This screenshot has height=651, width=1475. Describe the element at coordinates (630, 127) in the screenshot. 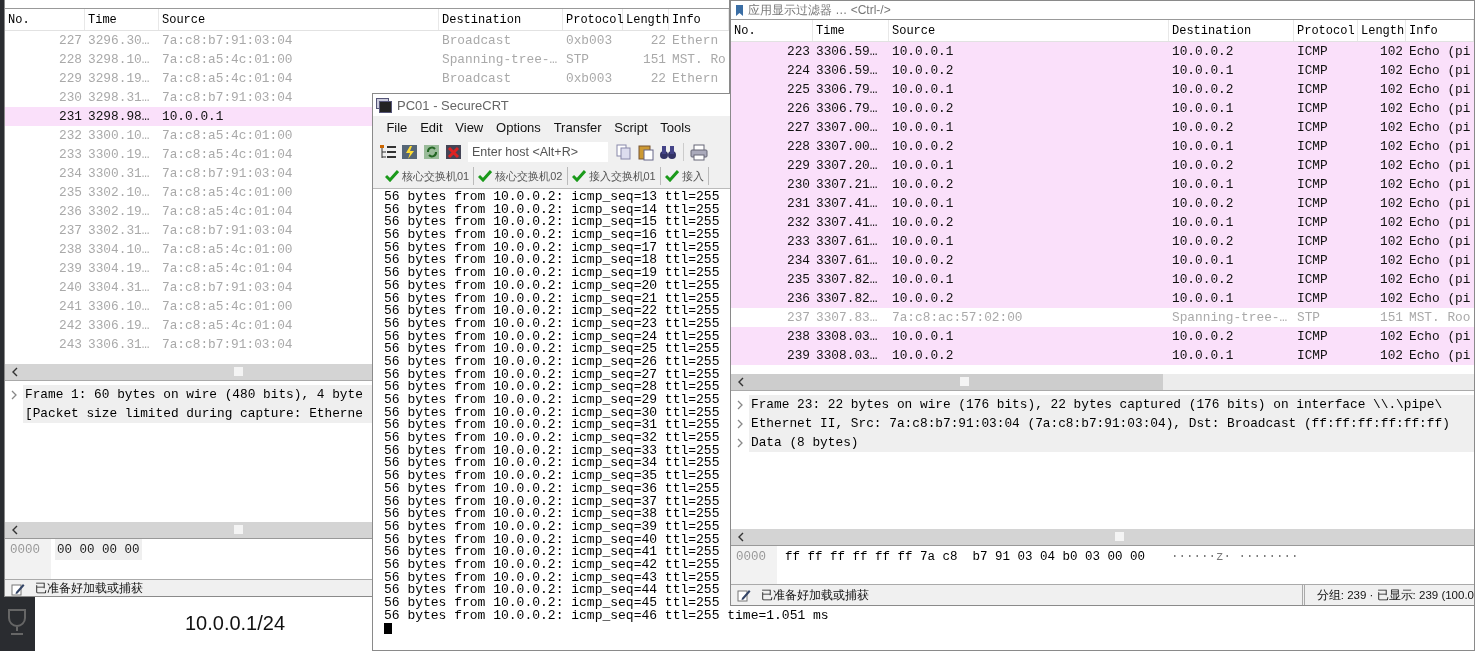

I see `menu-item: Script` at that location.